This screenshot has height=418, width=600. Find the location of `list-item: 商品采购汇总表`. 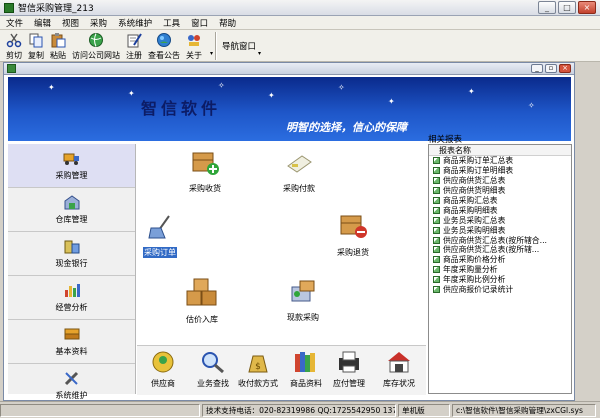

list-item: 商品采购汇总表 is located at coordinates (500, 201).